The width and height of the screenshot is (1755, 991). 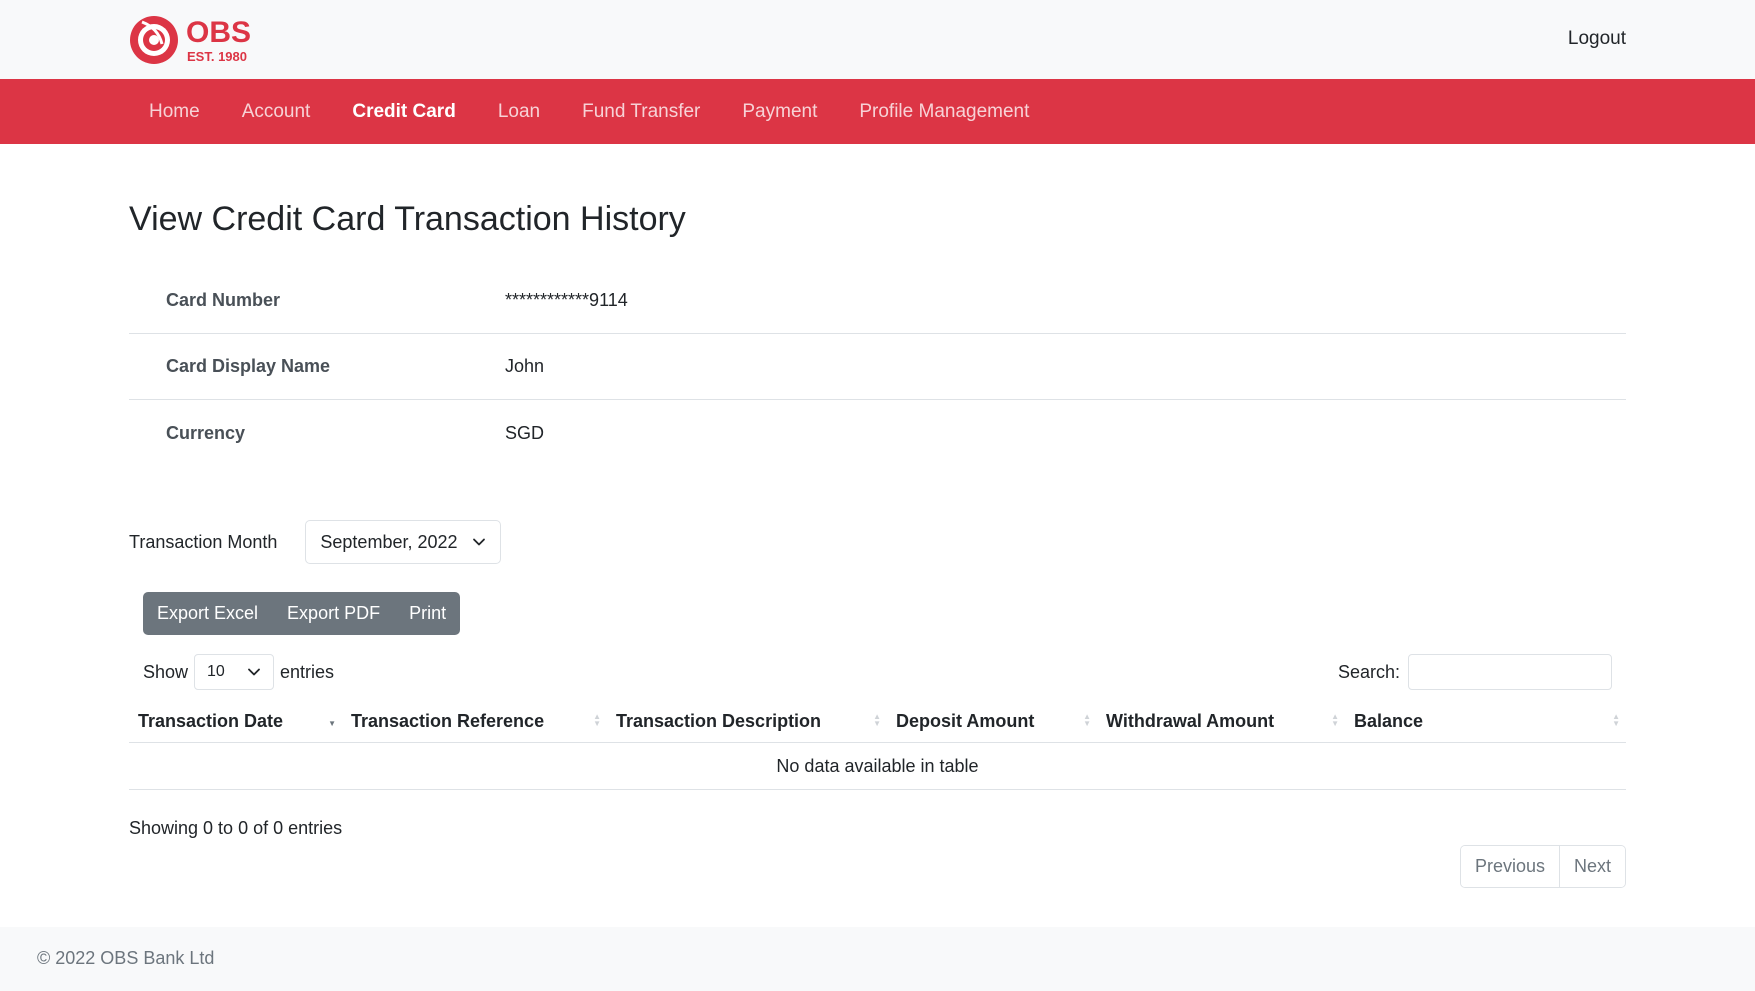 What do you see at coordinates (219, 32) in the screenshot?
I see `brand-name: OBS` at bounding box center [219, 32].